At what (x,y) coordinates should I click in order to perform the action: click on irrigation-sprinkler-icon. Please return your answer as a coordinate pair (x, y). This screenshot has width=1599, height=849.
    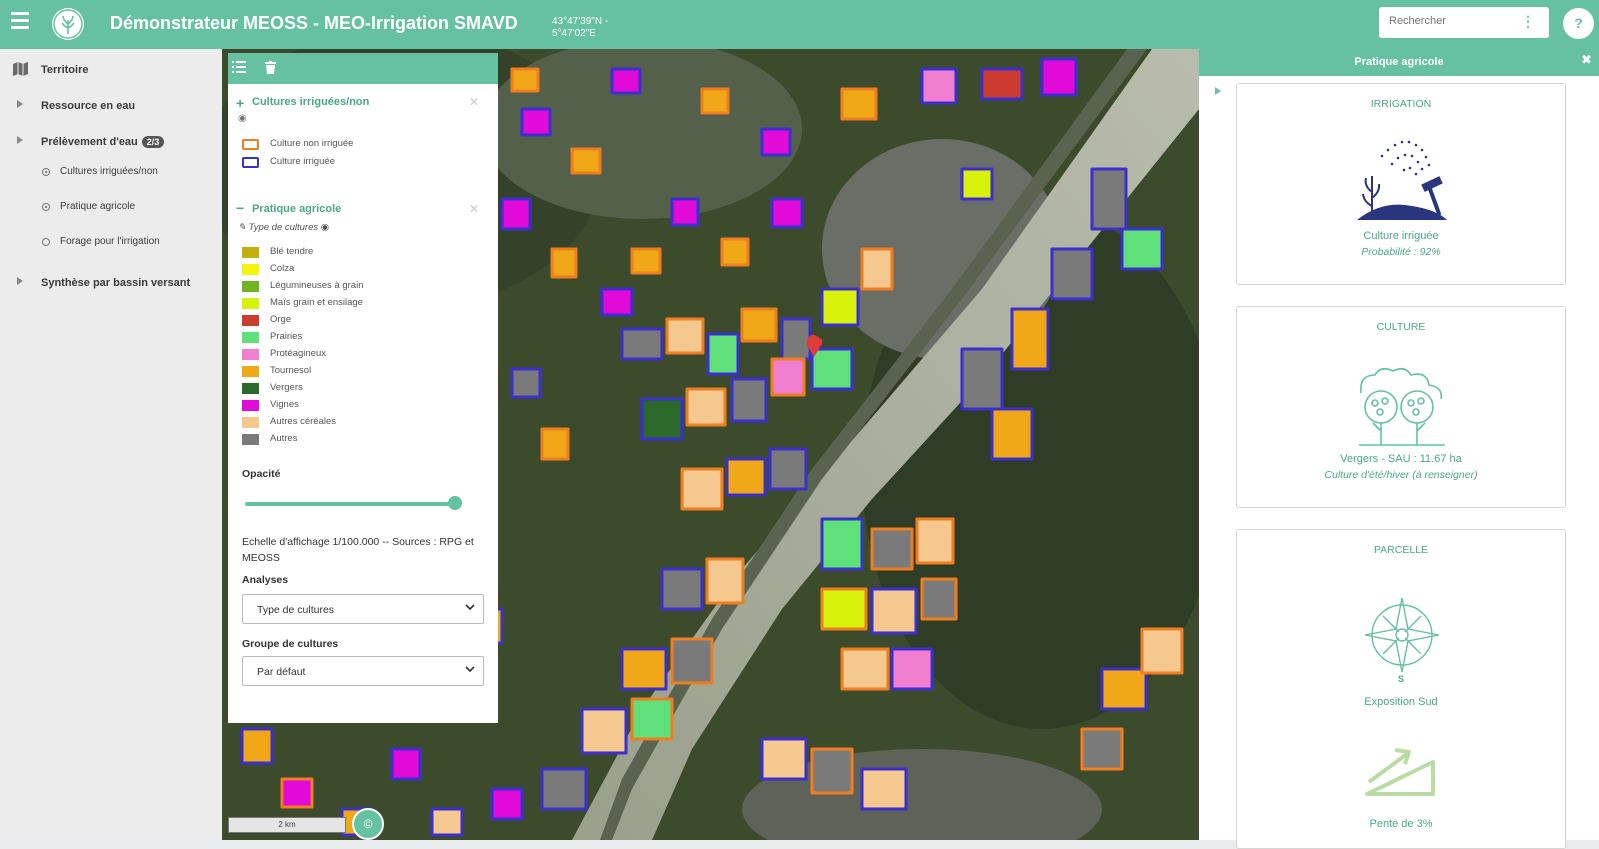
    Looking at the image, I should click on (1402, 180).